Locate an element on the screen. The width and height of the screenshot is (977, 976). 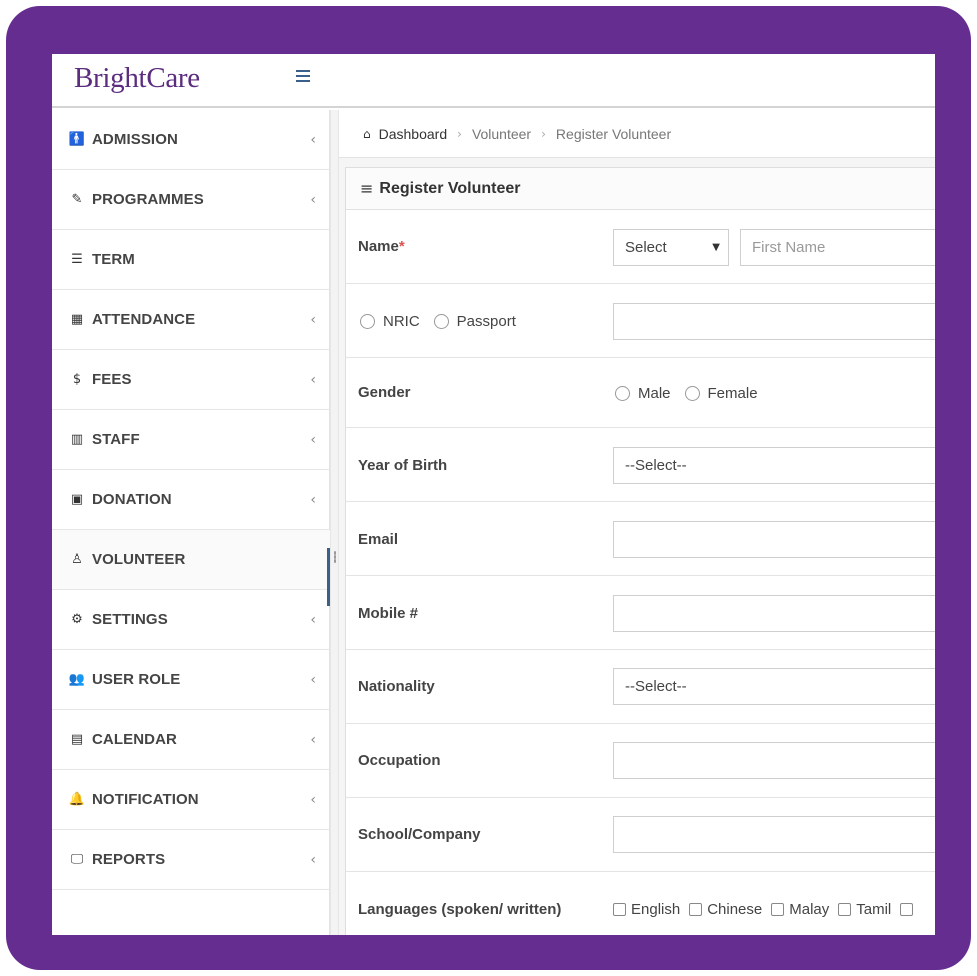
form-row-name: Name* Select ▼ First Name is located at coordinates (640, 247).